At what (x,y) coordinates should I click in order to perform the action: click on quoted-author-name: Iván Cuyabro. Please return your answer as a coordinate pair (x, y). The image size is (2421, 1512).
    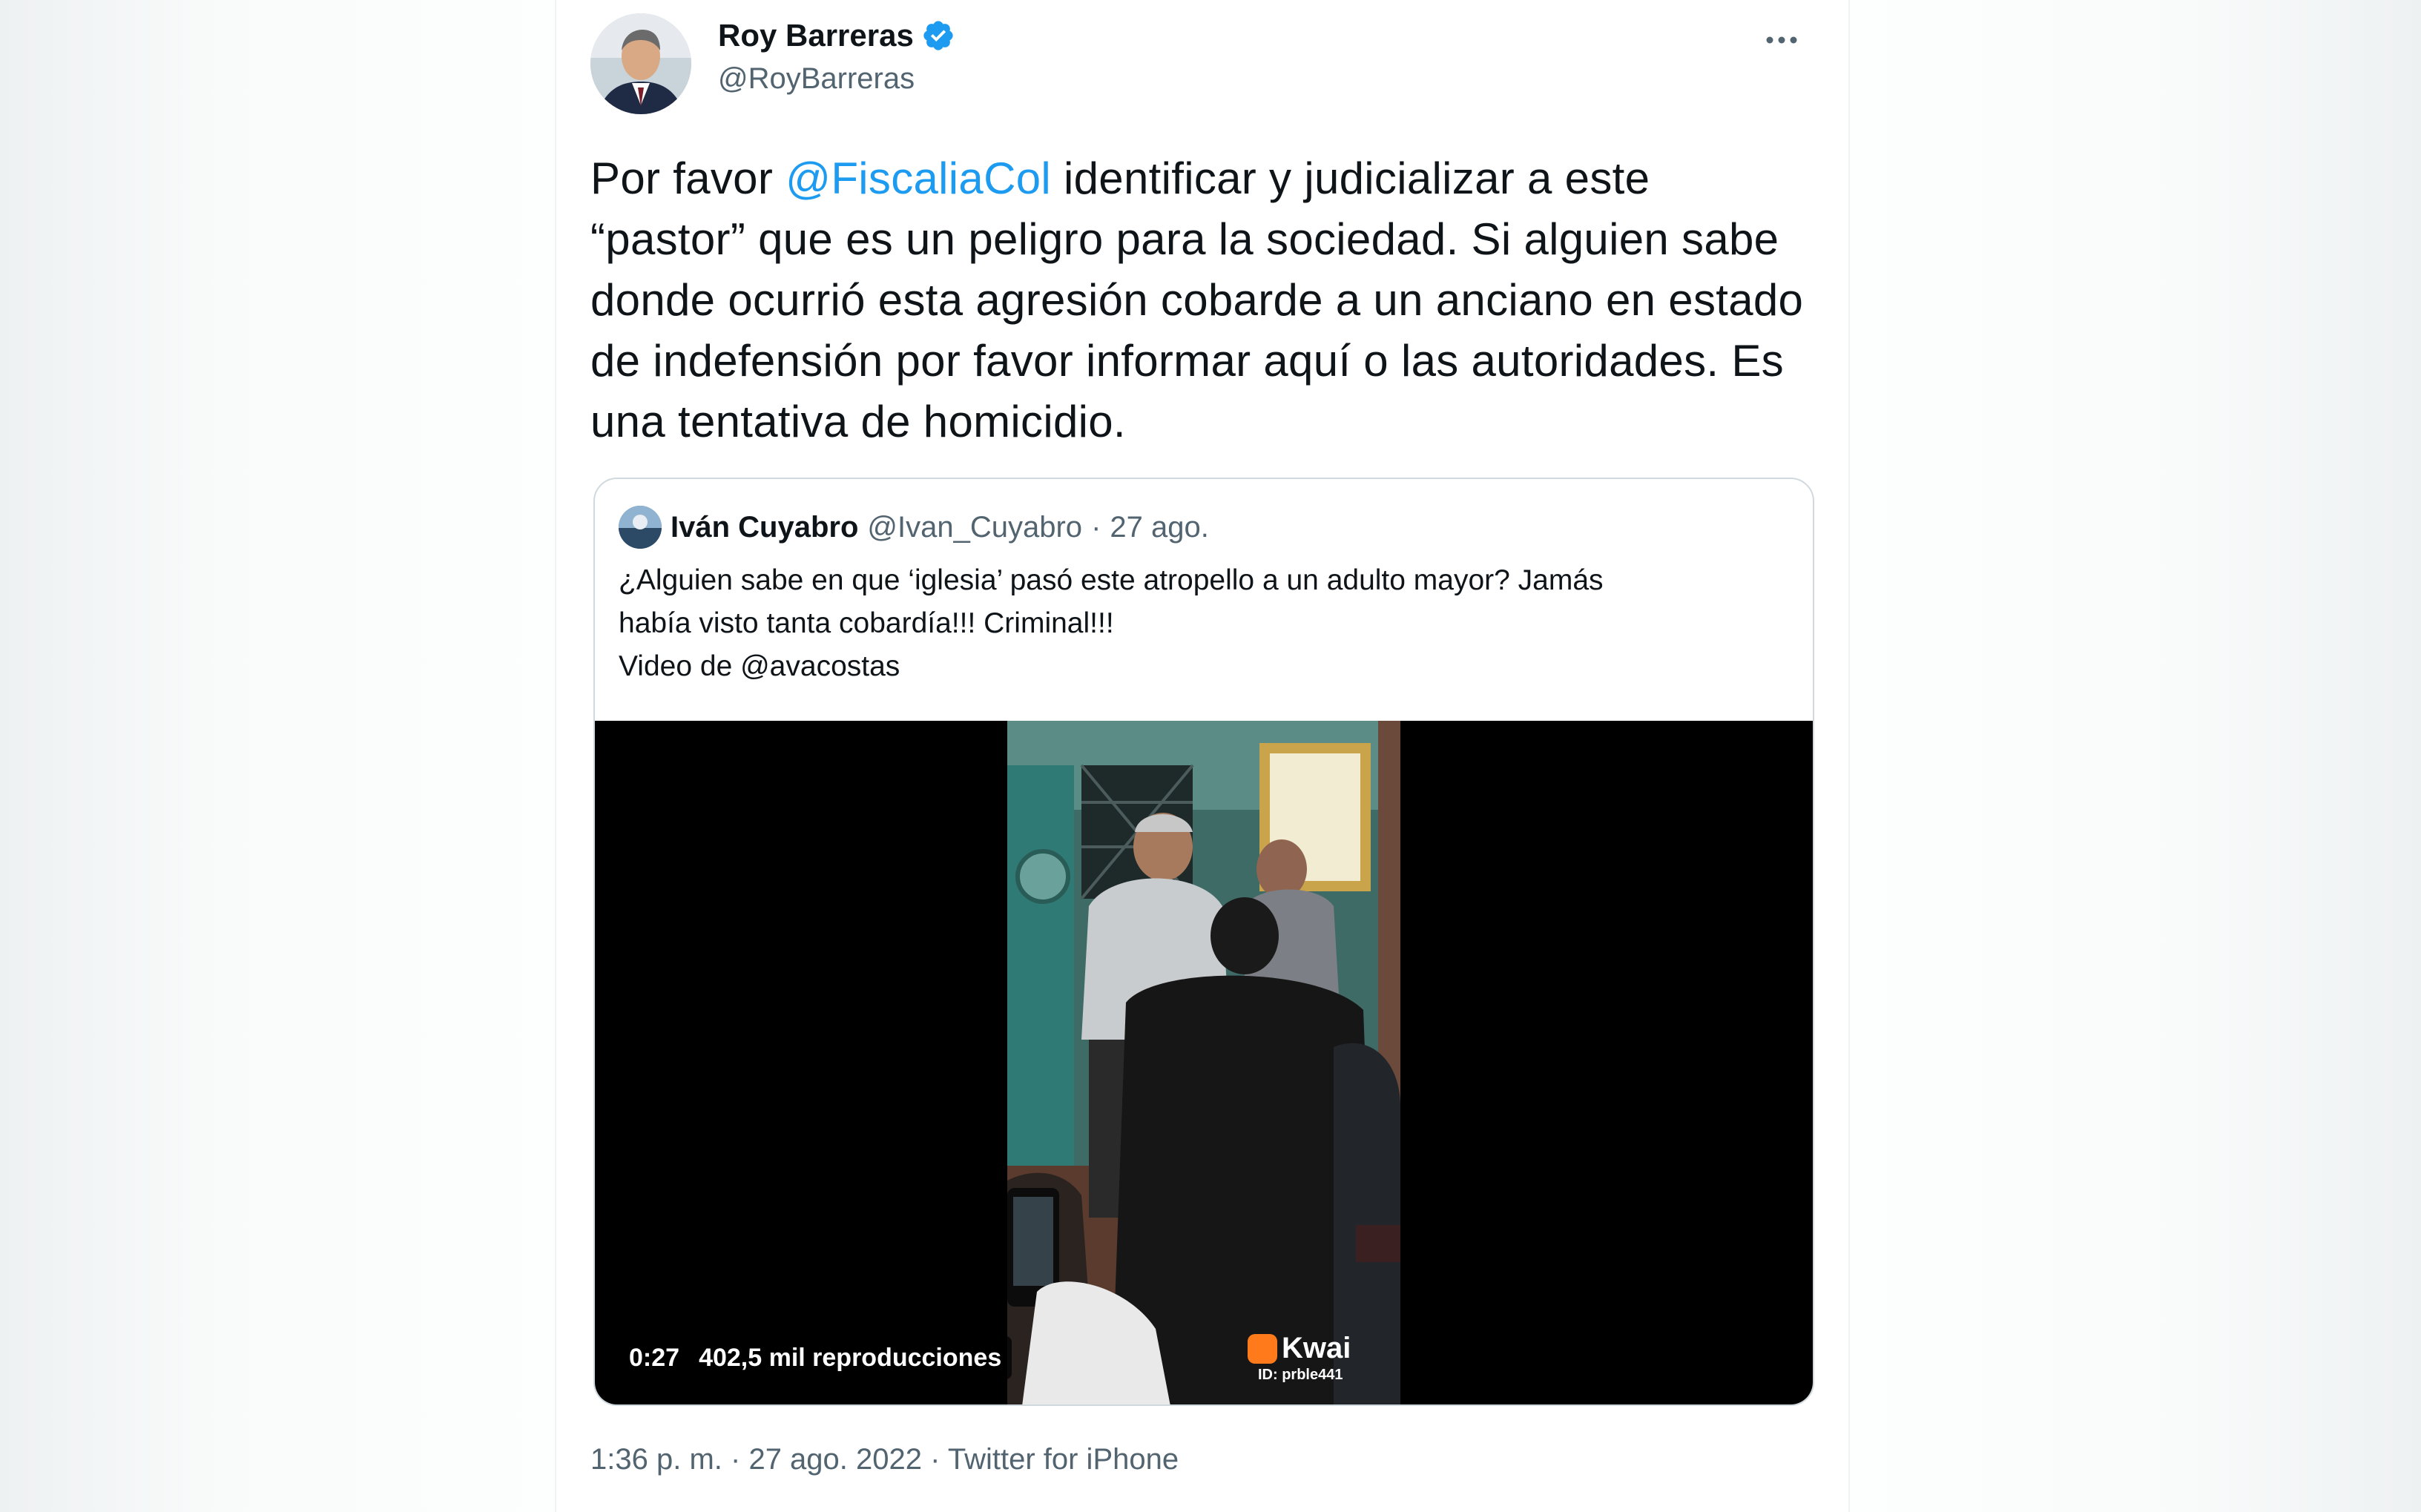
    Looking at the image, I should click on (765, 527).